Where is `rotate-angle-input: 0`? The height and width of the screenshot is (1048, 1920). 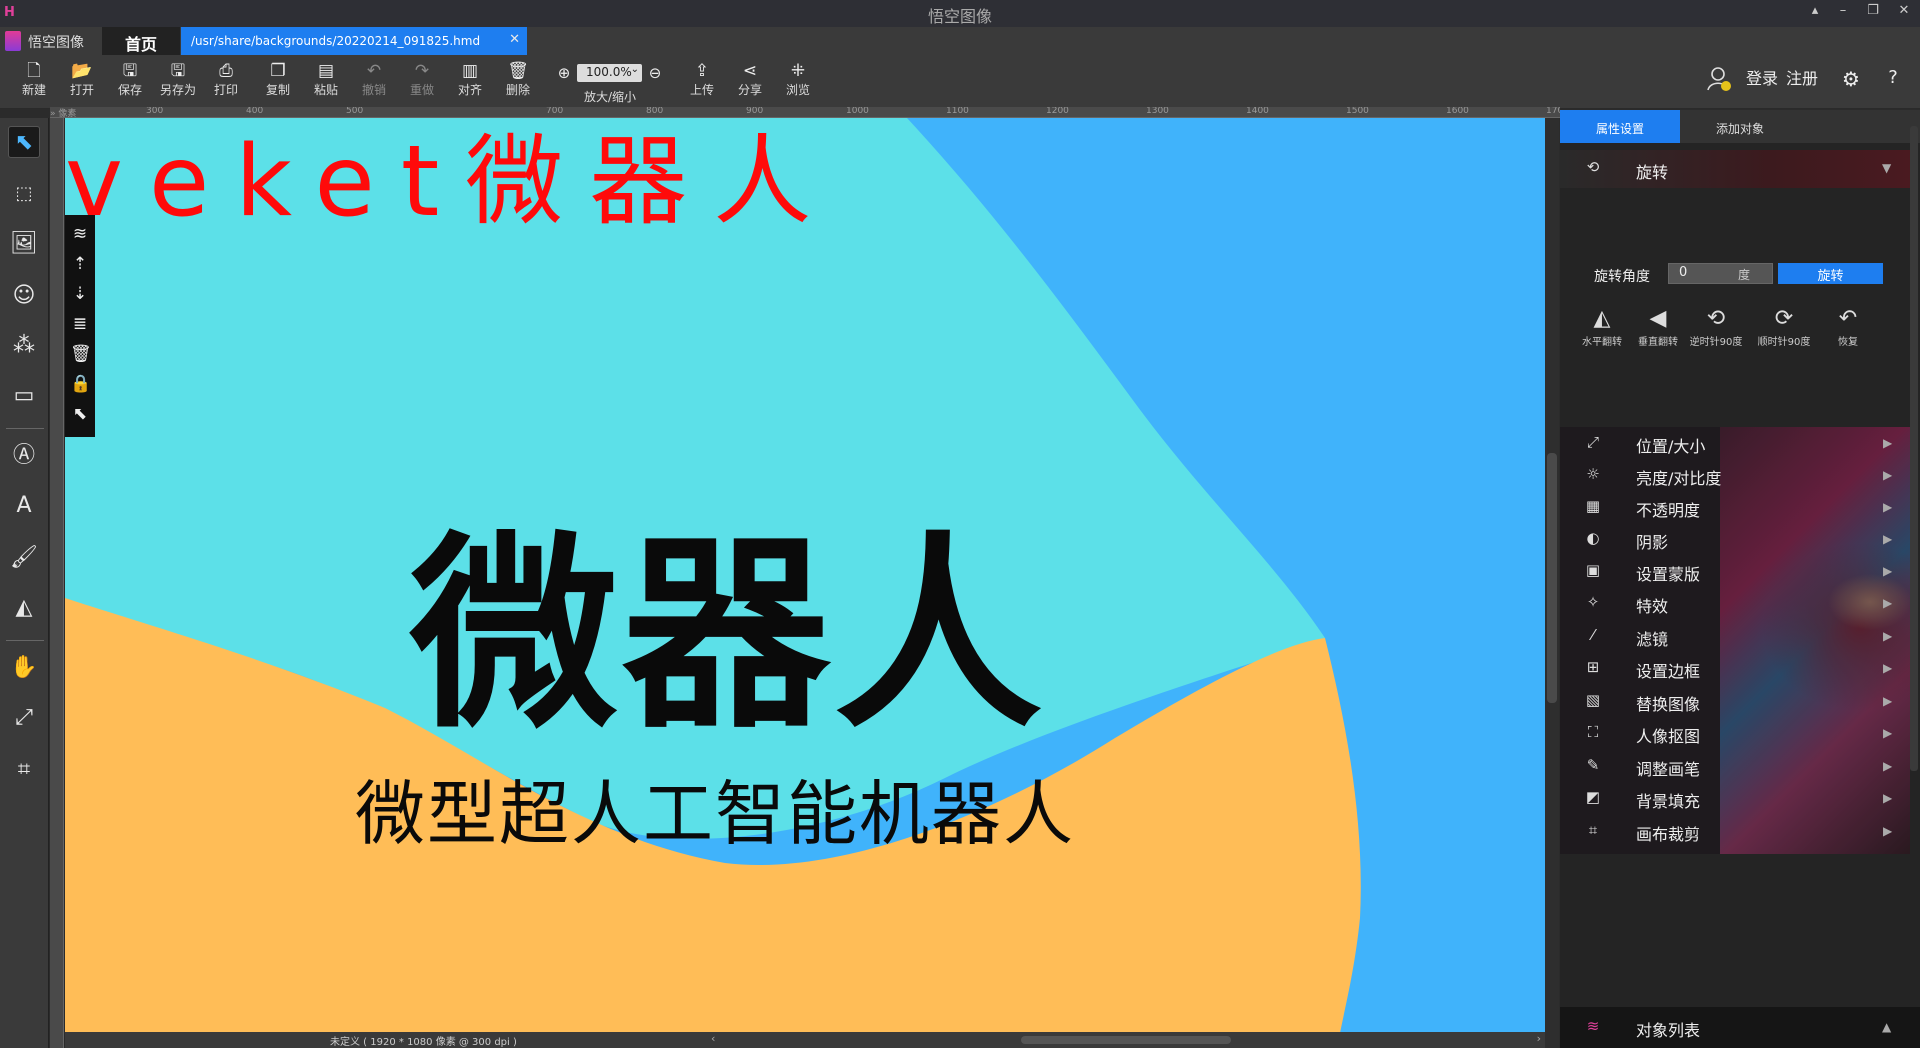
rotate-angle-input: 0 is located at coordinates (1720, 273).